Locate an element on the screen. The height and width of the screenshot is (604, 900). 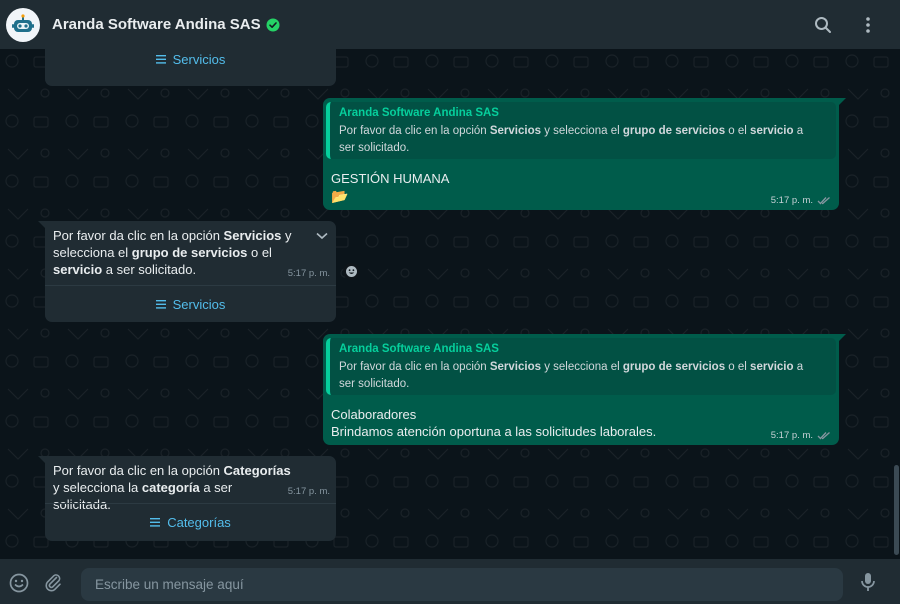
message-text: GESTIÓN HUMANA 📂 is located at coordinates (390, 187).